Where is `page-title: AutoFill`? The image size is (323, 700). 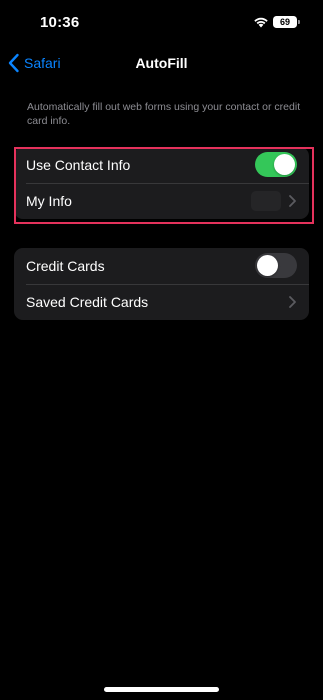
page-title: AutoFill is located at coordinates (161, 63).